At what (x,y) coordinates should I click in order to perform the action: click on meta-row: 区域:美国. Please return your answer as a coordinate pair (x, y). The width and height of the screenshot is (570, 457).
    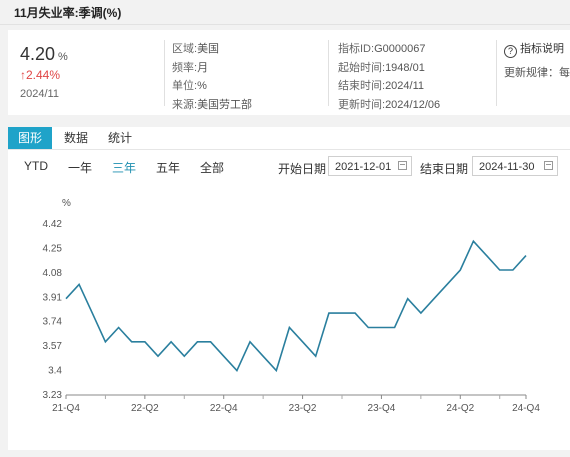
    Looking at the image, I should click on (212, 49).